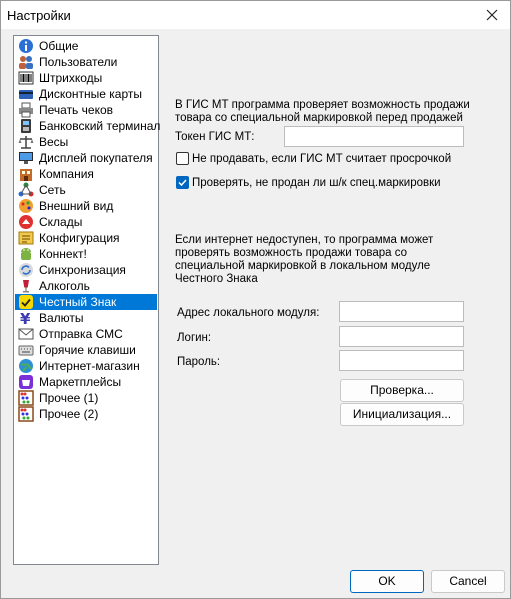  What do you see at coordinates (26, 382) in the screenshot?
I see `marketplace-icon` at bounding box center [26, 382].